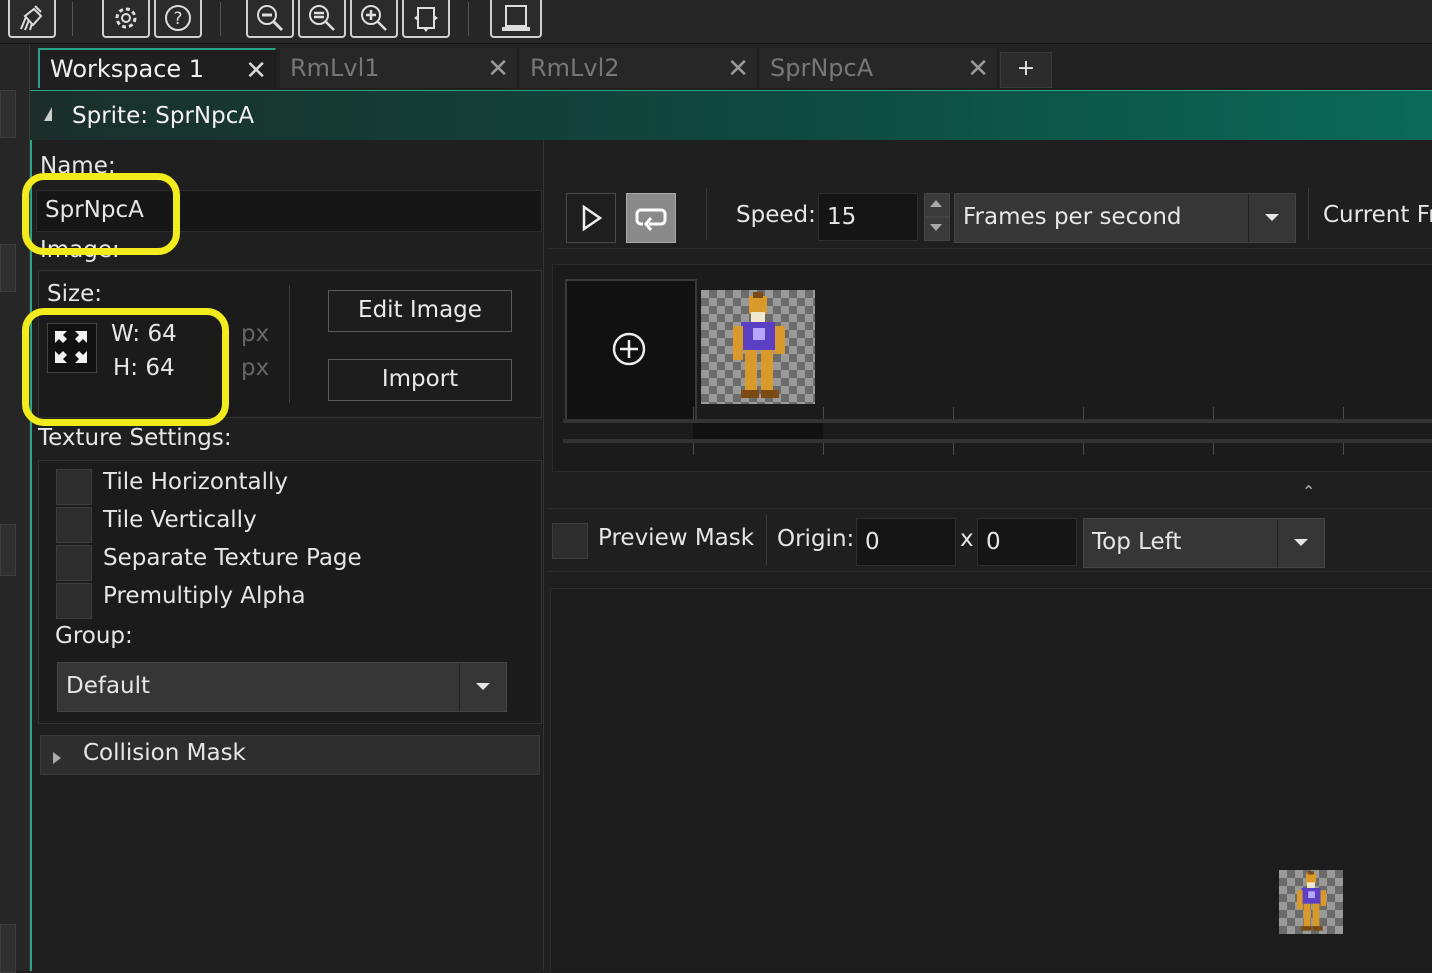 The height and width of the screenshot is (973, 1432). I want to click on editor-header: Sprite: SprNpcA, so click(731, 115).